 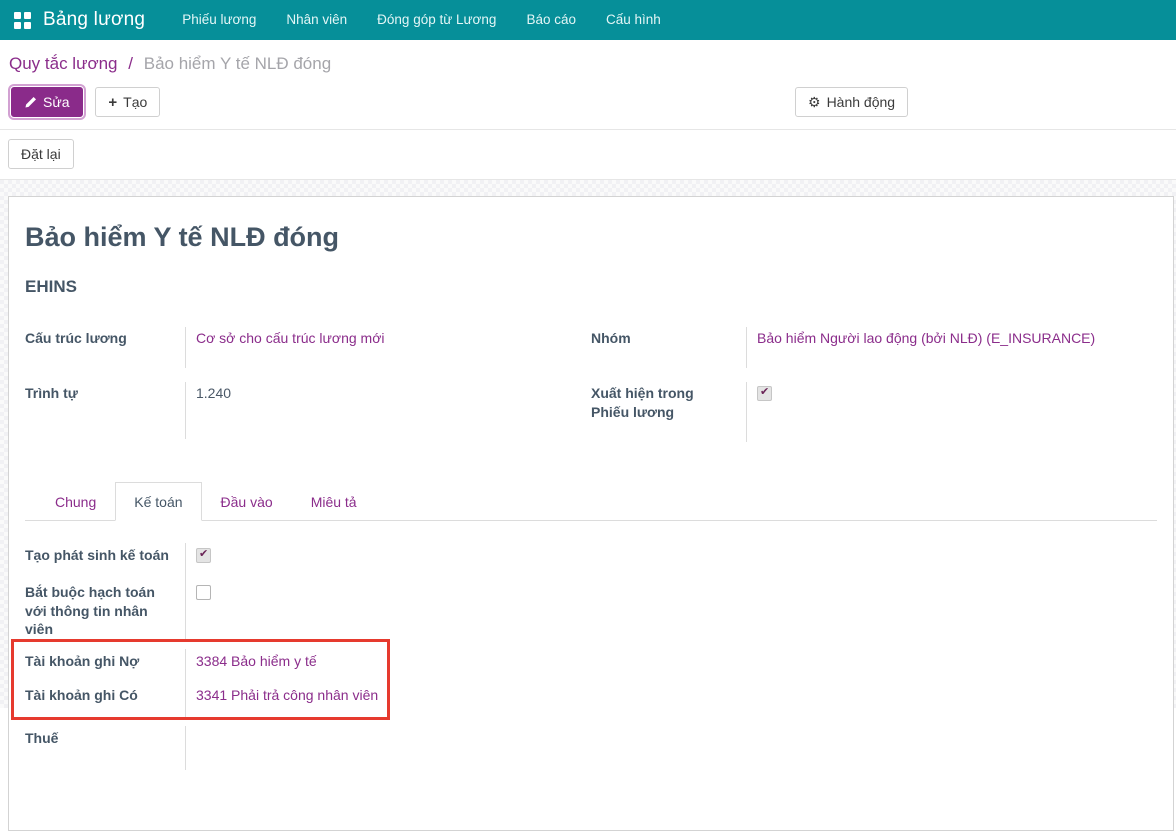 What do you see at coordinates (874, 411) in the screenshot?
I see `field-appears-on-payslip: Xuất hiện trong Phiếu lương` at bounding box center [874, 411].